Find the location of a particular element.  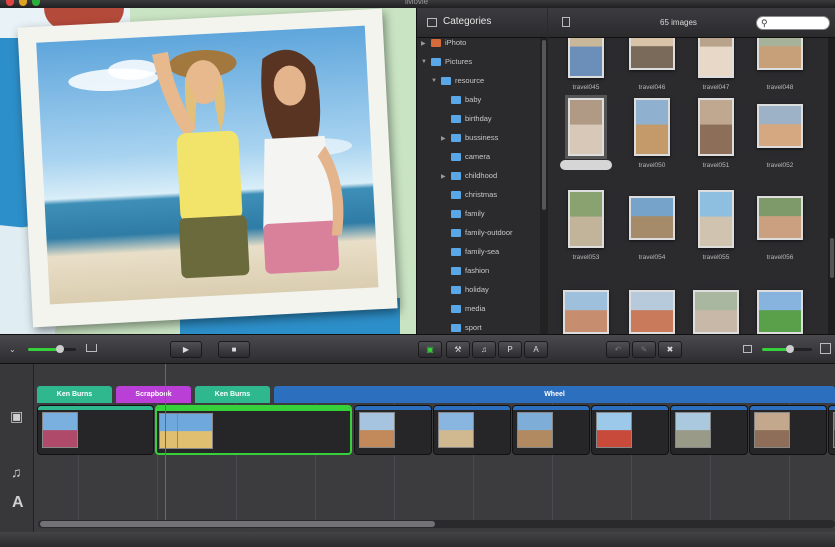

search-input: ⚲ is located at coordinates (793, 23).